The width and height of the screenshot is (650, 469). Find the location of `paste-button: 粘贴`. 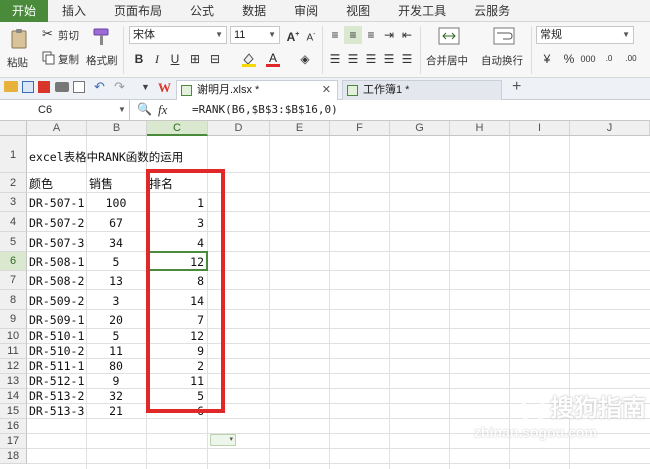

paste-button: 粘贴 is located at coordinates (19, 51).